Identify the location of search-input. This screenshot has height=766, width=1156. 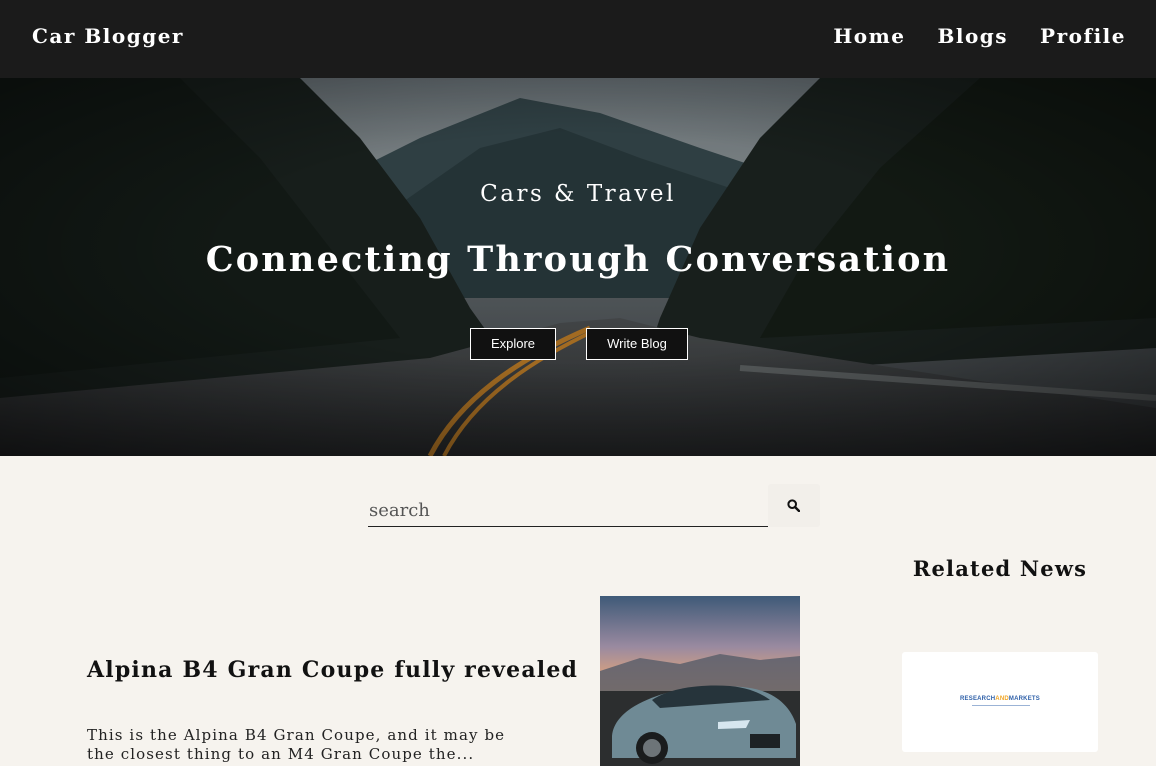
(568, 506).